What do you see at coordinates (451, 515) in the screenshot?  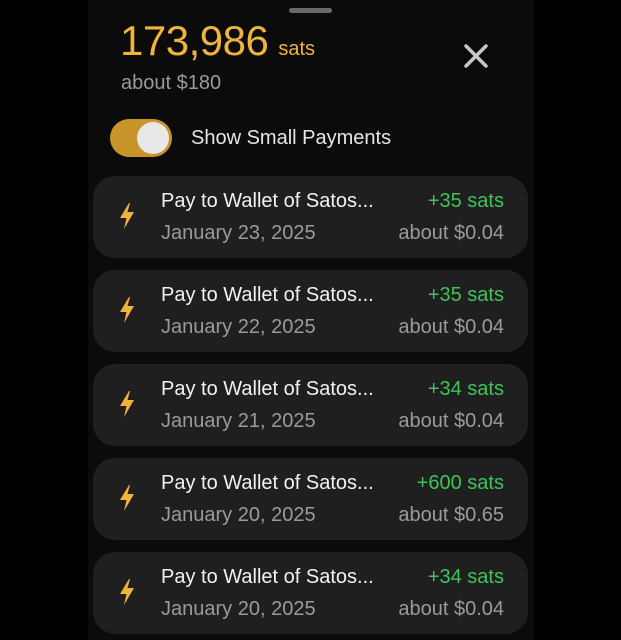 I see `payment-fiat: about $0.65` at bounding box center [451, 515].